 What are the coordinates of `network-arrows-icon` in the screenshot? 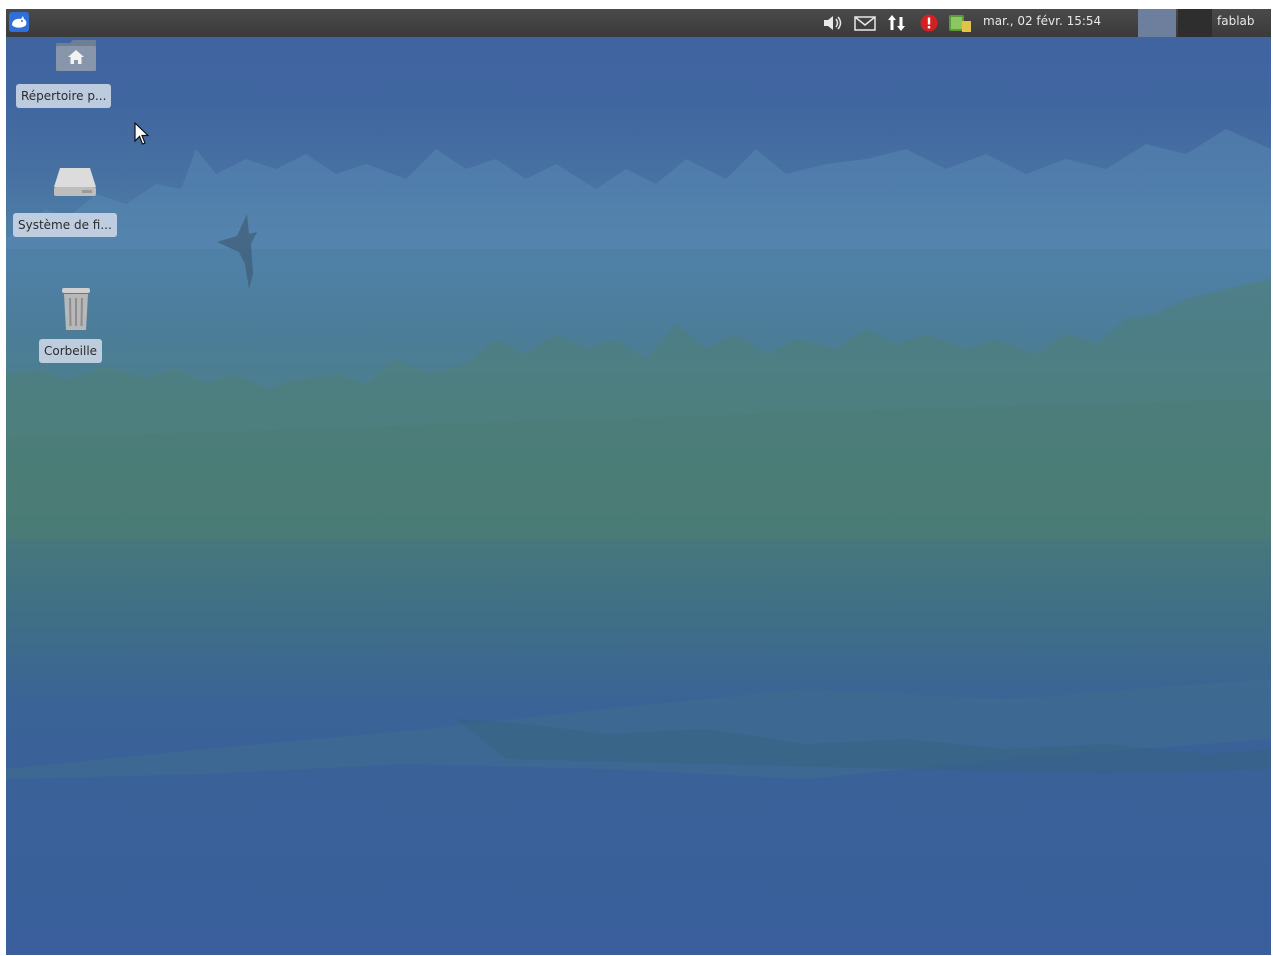 It's located at (896, 23).